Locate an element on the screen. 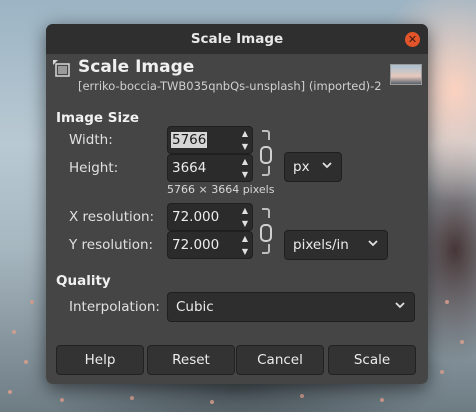 Image resolution: width=476 pixels, height=412 pixels. scale-button: Scale is located at coordinates (372, 360).